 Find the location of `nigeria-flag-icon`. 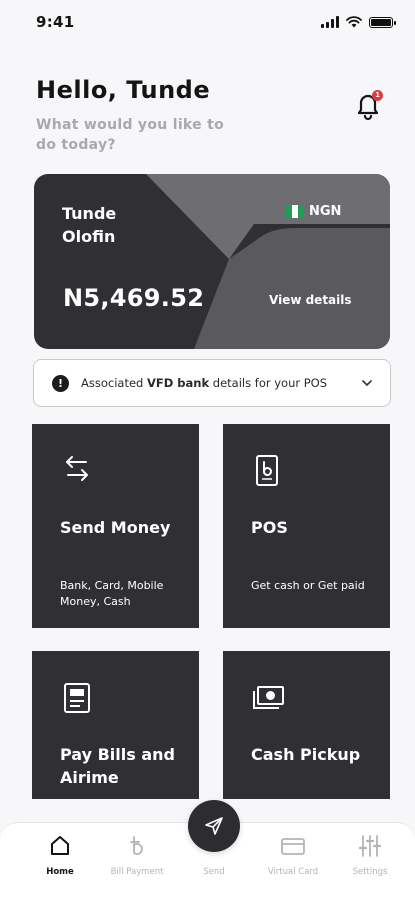

nigeria-flag-icon is located at coordinates (295, 211).